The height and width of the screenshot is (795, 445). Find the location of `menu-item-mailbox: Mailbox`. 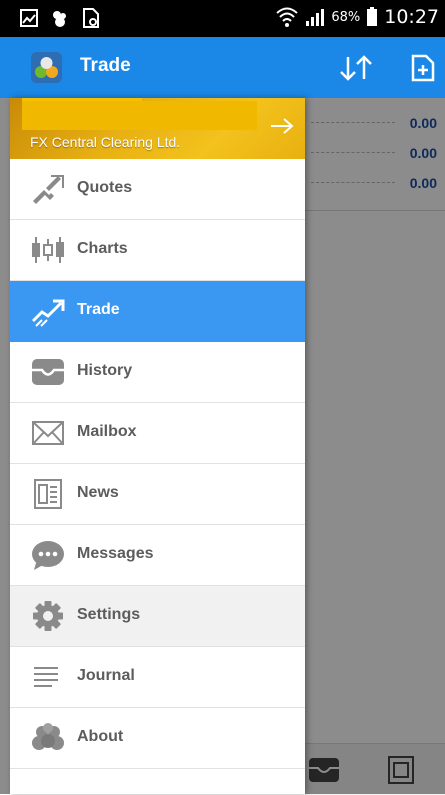

menu-item-mailbox: Mailbox is located at coordinates (157, 433).